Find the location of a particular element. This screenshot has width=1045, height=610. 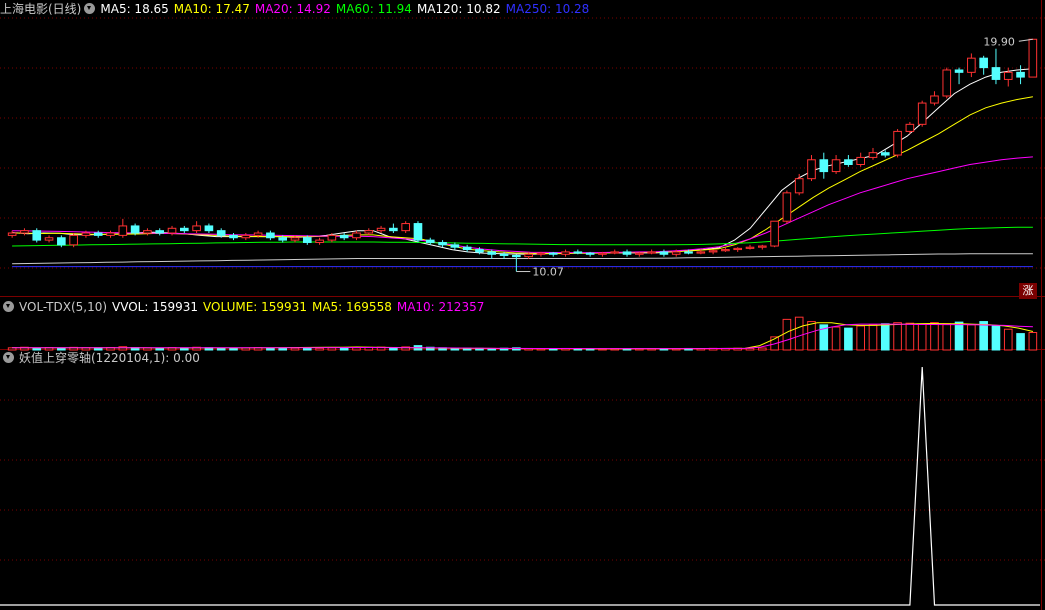

vol-legend-item-1: VOLUME: 159931 is located at coordinates (255, 307).